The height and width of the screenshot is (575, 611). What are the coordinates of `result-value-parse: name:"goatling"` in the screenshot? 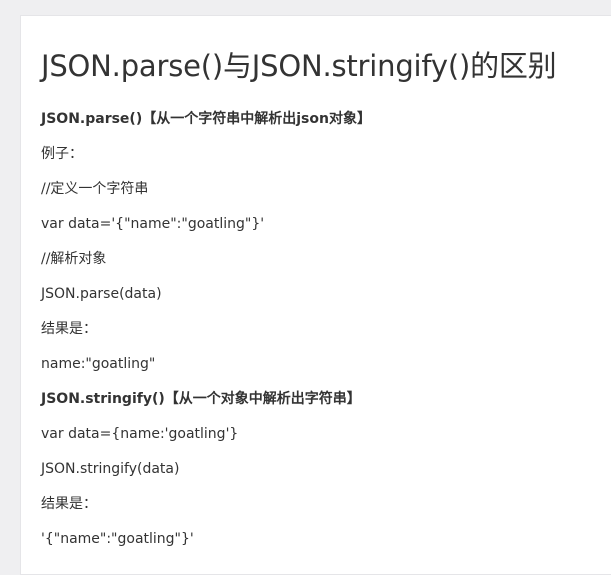 It's located at (98, 364).